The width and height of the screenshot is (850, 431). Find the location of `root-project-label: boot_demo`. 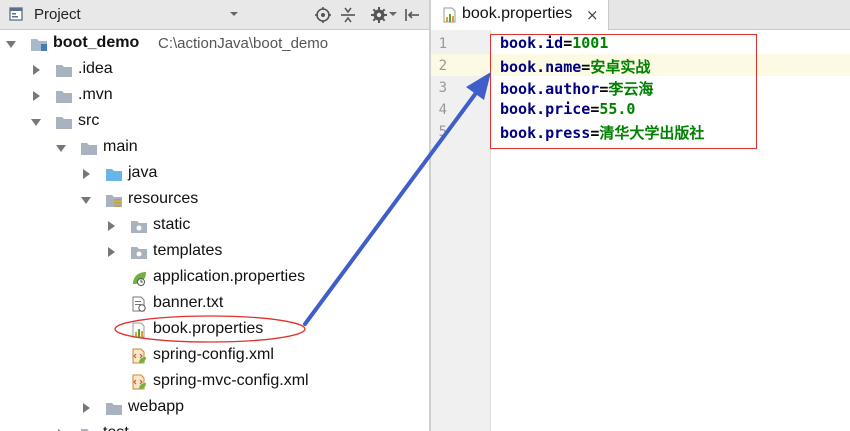

root-project-label: boot_demo is located at coordinates (96, 42).